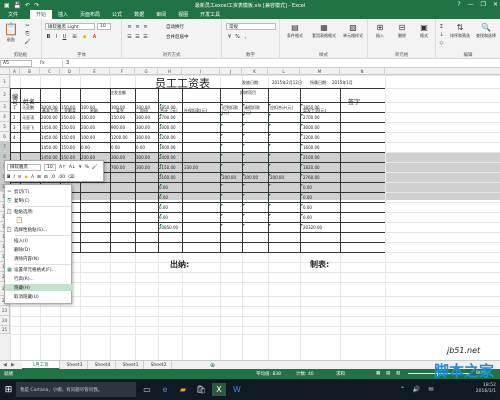  Describe the element at coordinates (471, 4) in the screenshot. I see `minimize-button: —` at that location.